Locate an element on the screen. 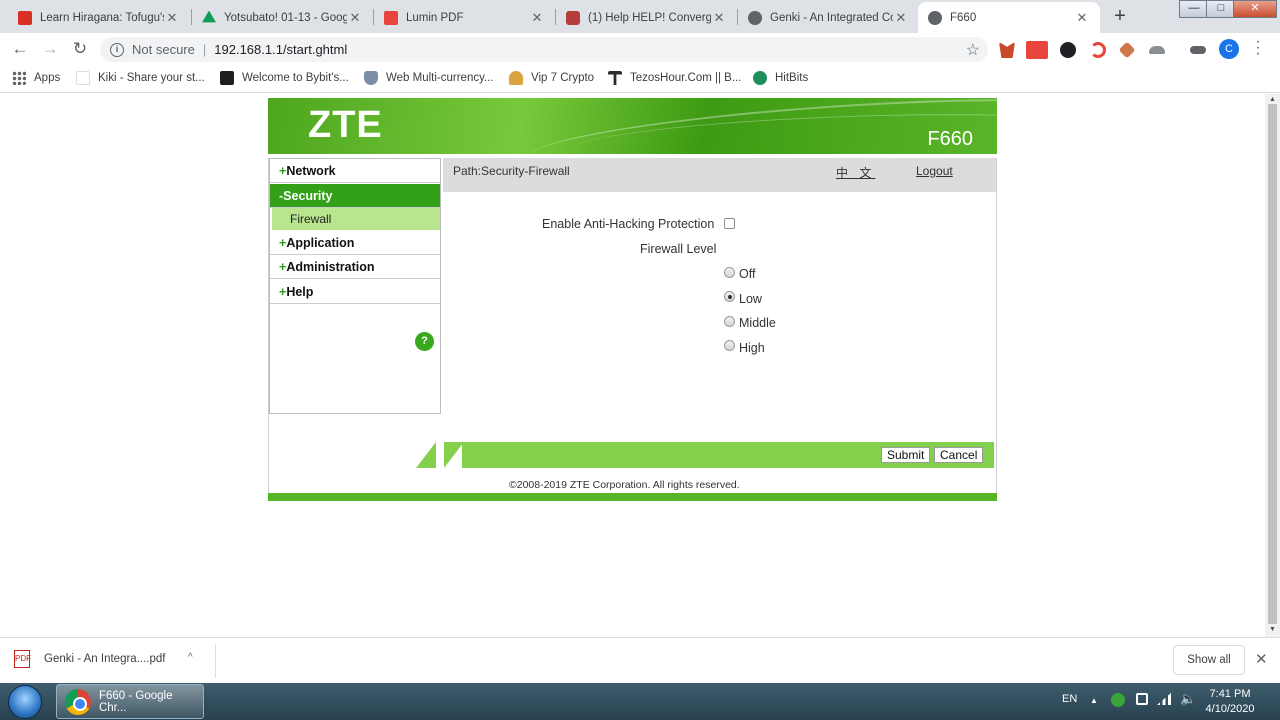 Image resolution: width=1280 pixels, height=720 pixels. extension-hat-icon is located at coordinates (1157, 50).